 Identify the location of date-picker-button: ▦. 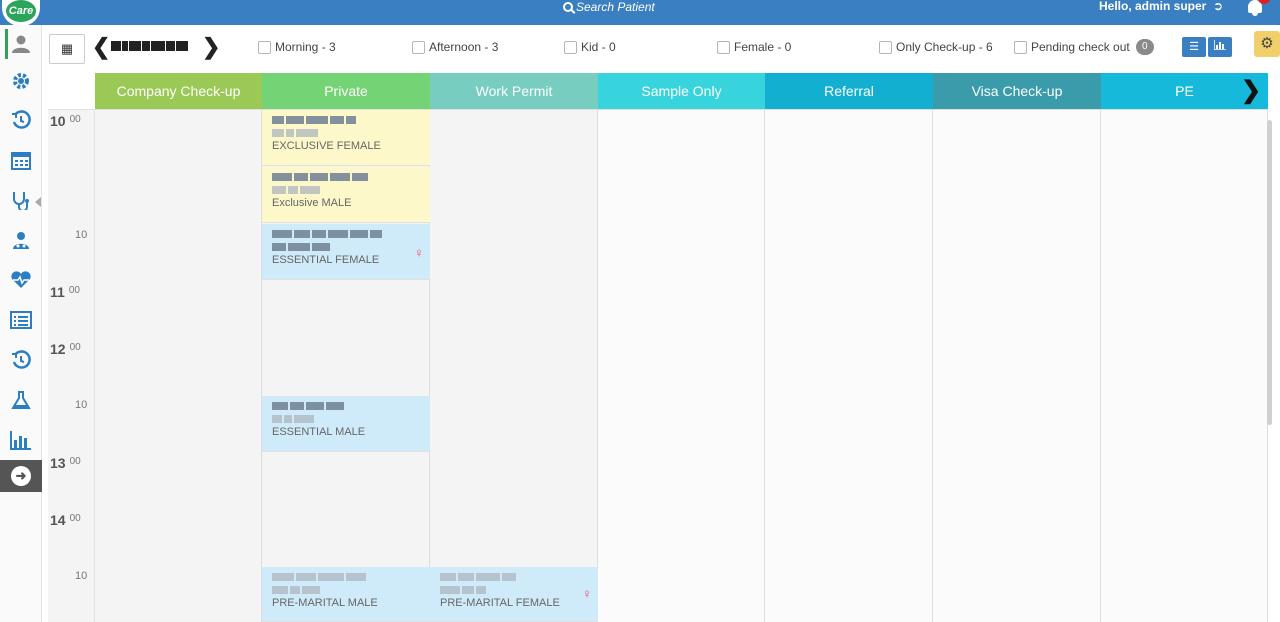
(67, 49).